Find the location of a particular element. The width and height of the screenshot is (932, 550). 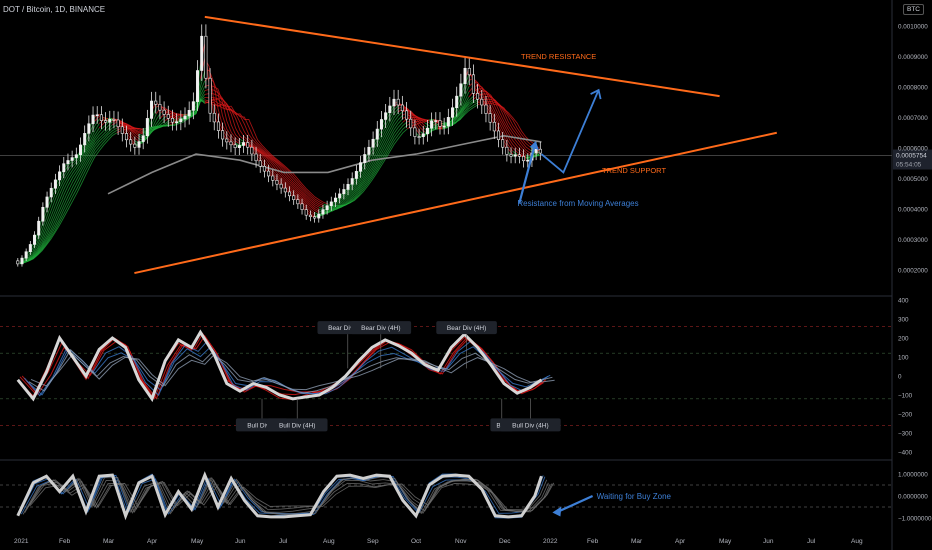

y-tick-label: 300 is located at coordinates (903, 320).